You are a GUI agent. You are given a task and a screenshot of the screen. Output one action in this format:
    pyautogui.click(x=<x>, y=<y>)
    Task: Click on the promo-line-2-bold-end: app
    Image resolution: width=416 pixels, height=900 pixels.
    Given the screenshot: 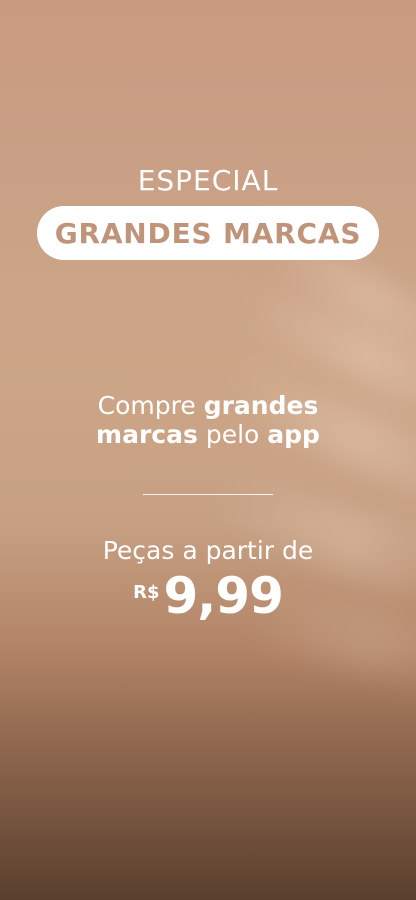 What is the action you would take?
    pyautogui.click(x=293, y=434)
    